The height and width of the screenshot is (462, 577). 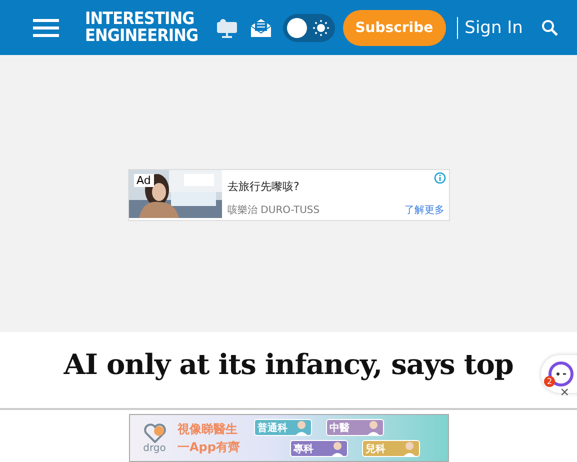 I want to click on subscribe-button: Subscribe, so click(x=394, y=28).